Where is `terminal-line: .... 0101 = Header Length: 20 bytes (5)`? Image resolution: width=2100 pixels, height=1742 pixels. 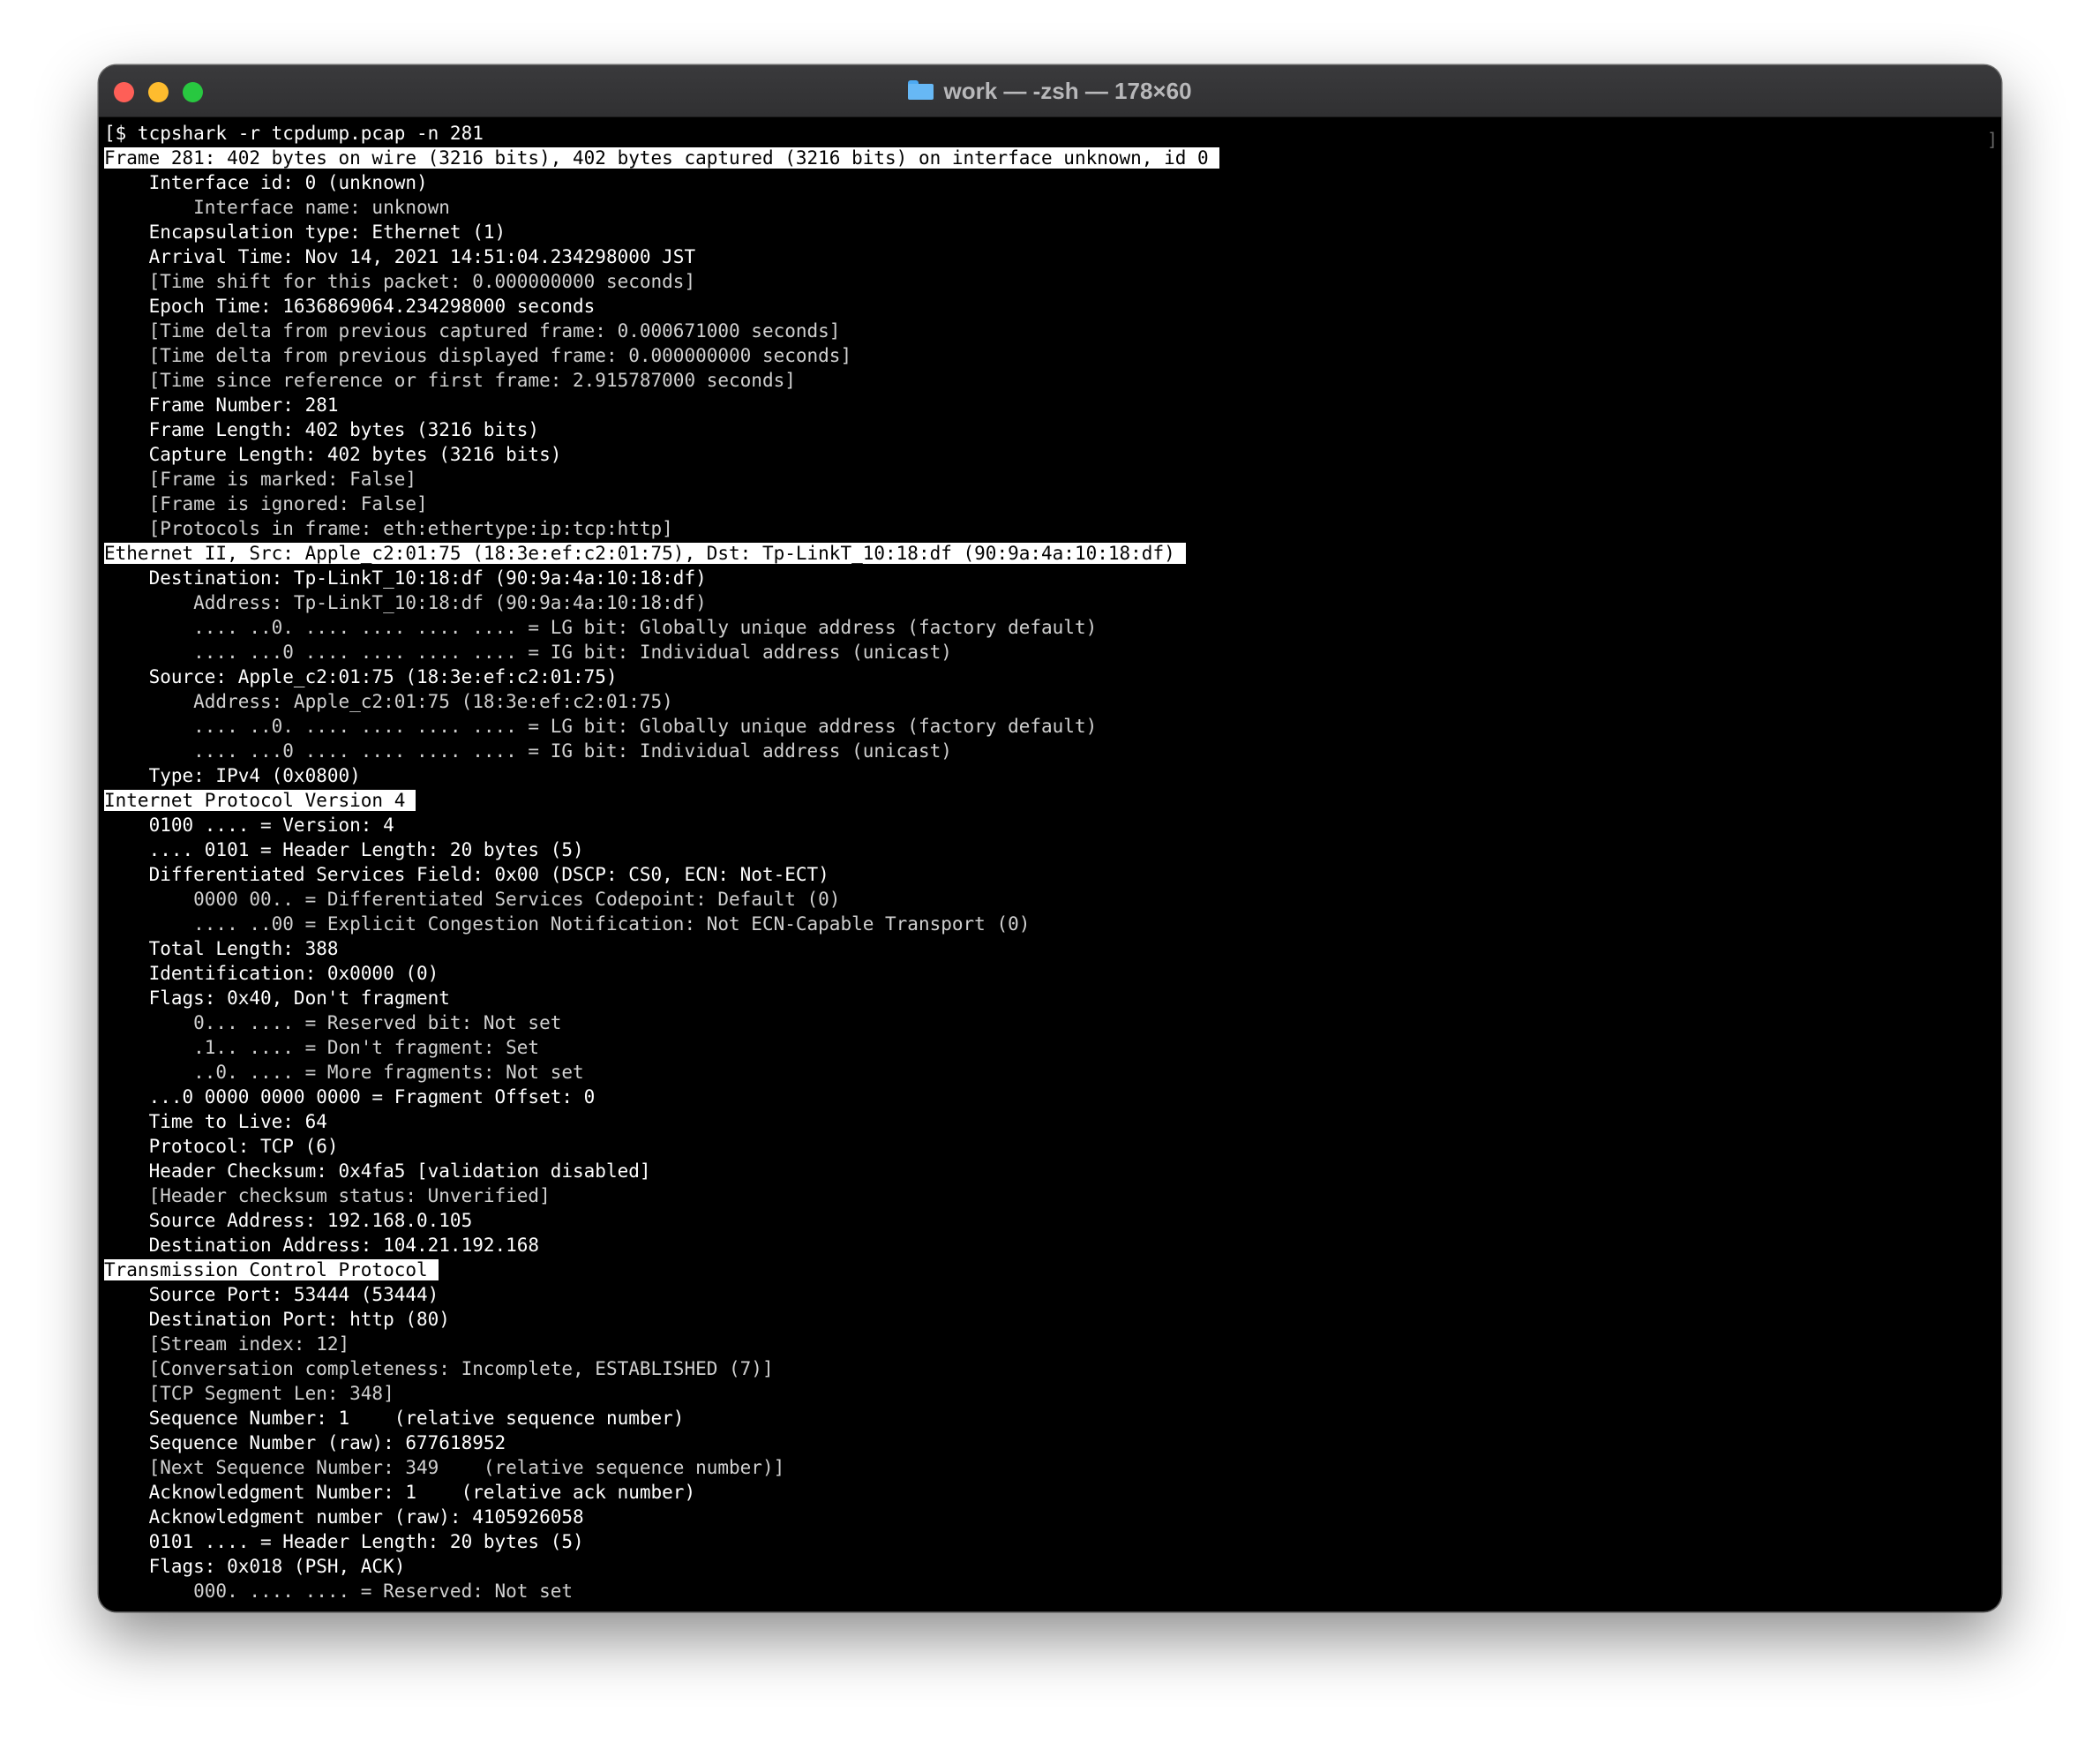
terminal-line: .... 0101 = Header Length: 20 bytes (5) is located at coordinates (344, 849).